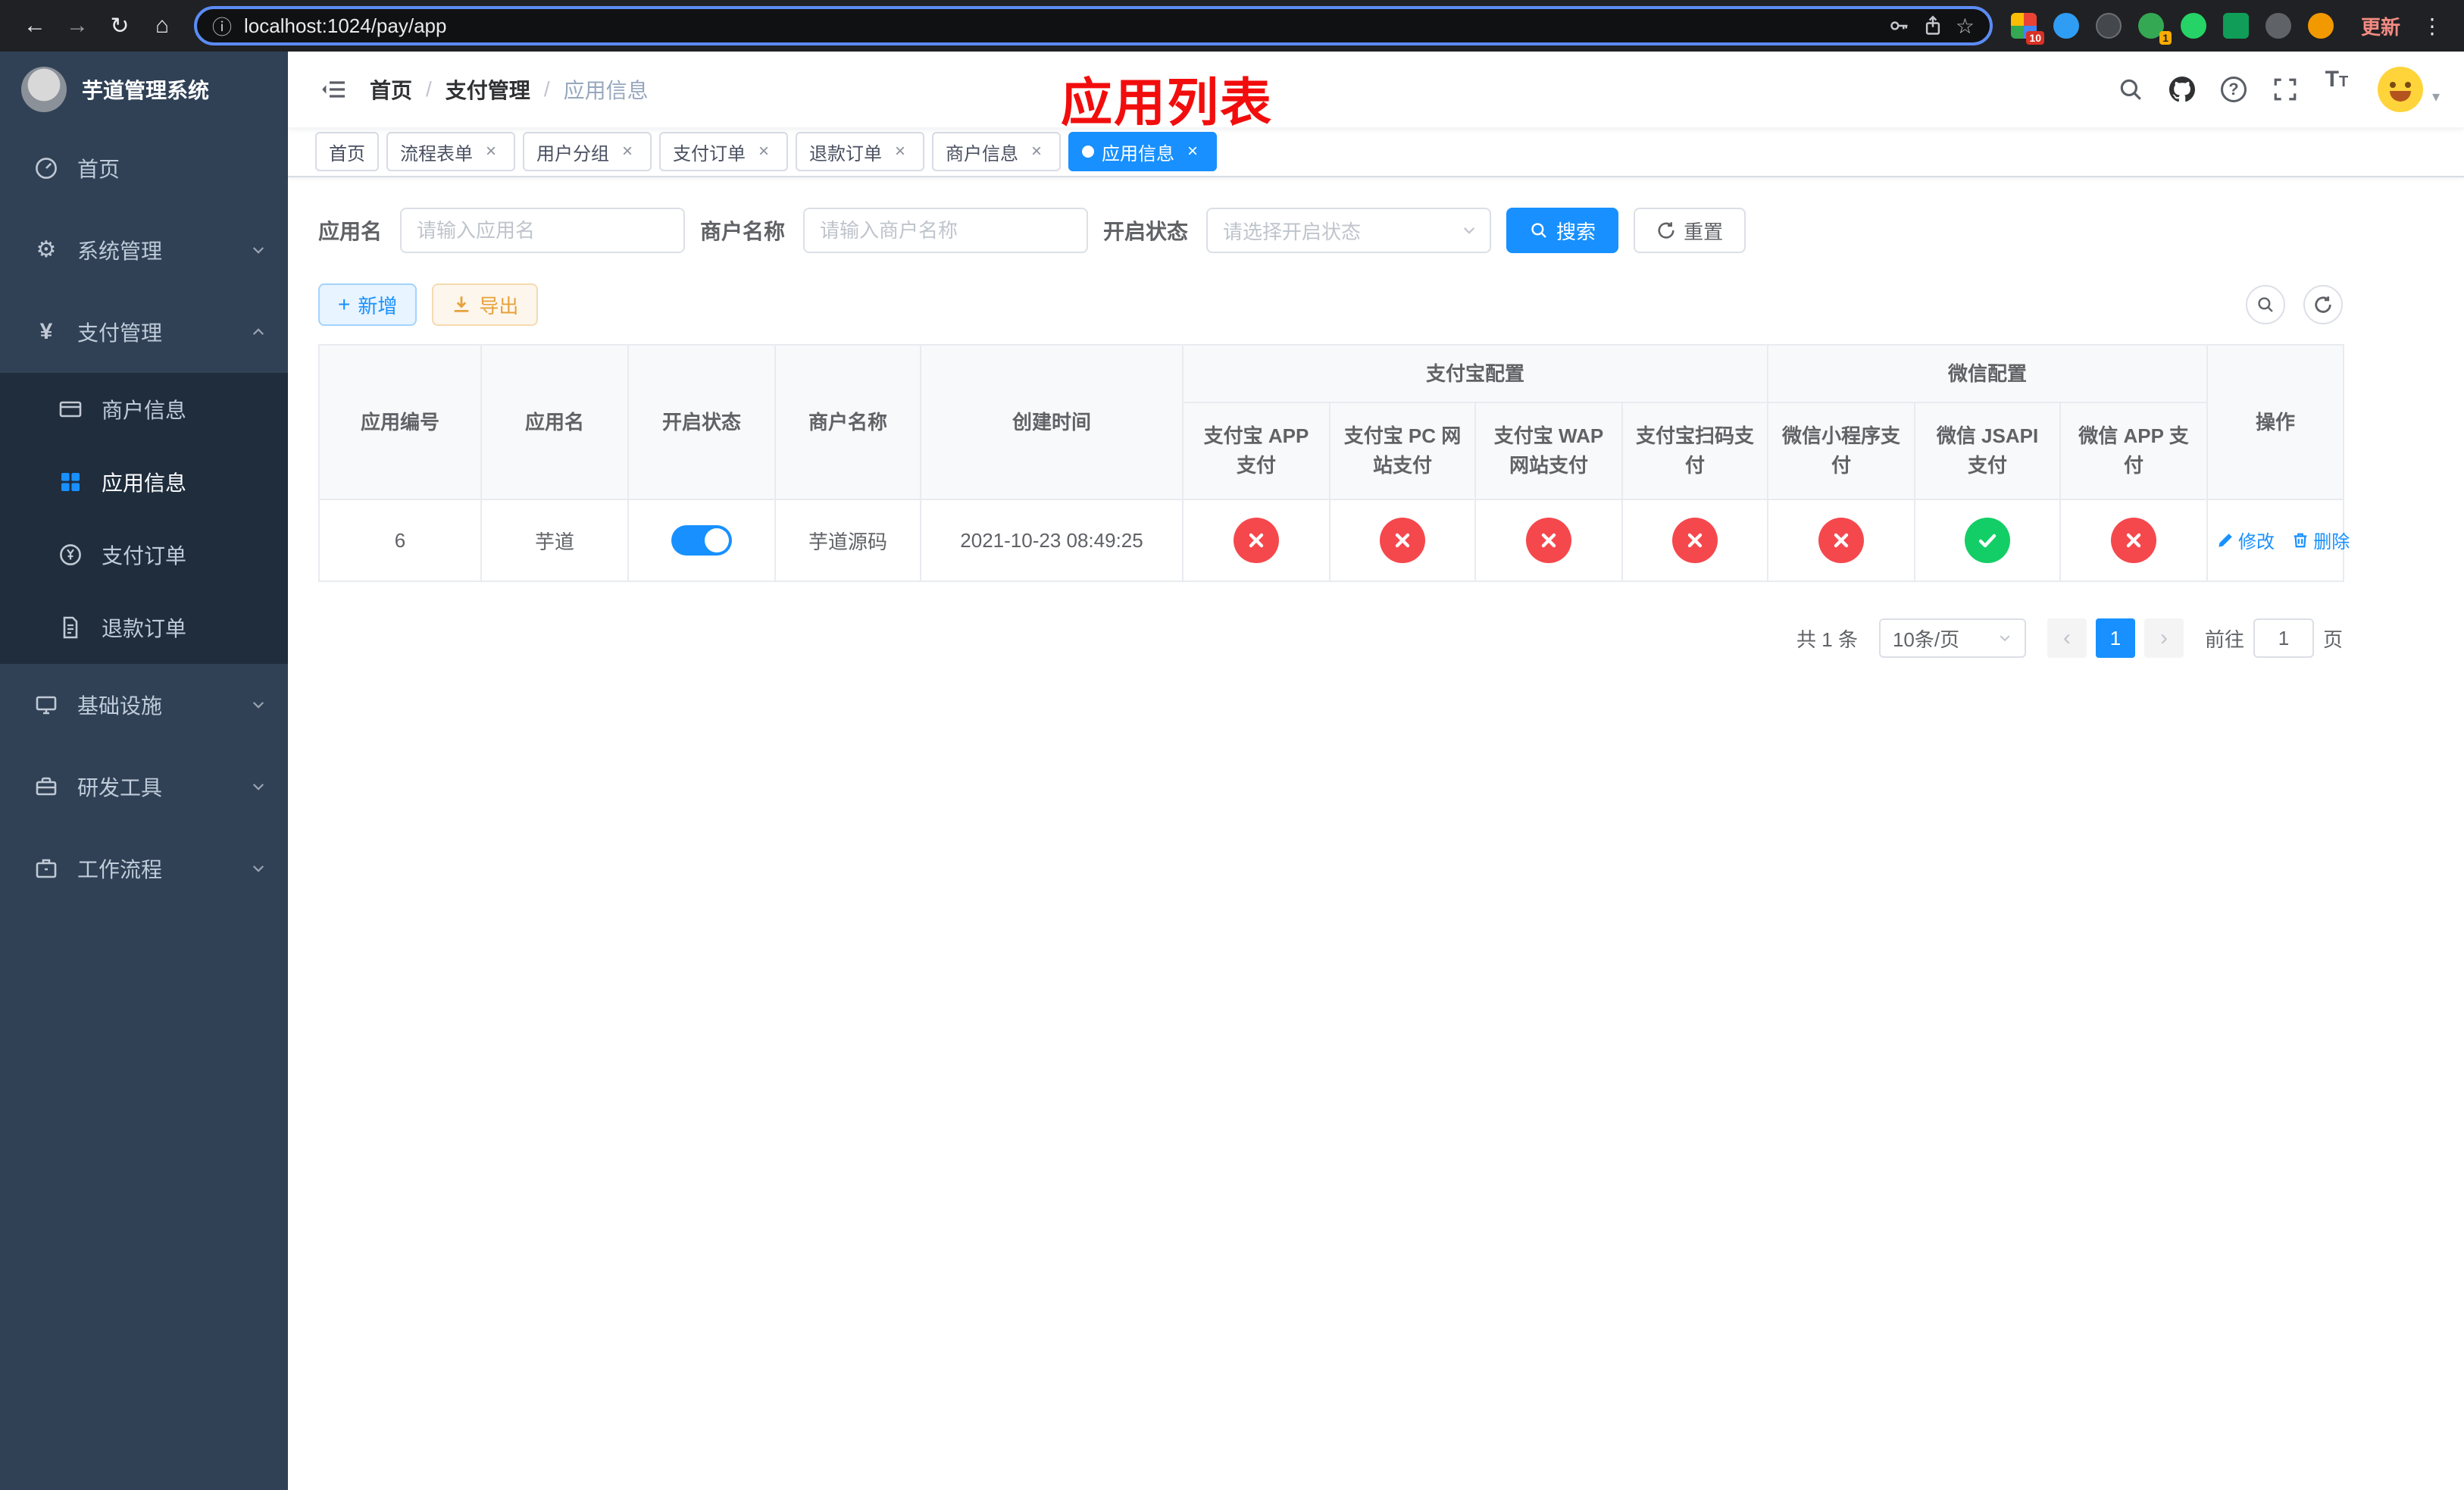 The image size is (2464, 1490). What do you see at coordinates (2432, 27) in the screenshot?
I see `browser-menu-icon: ⋮` at bounding box center [2432, 27].